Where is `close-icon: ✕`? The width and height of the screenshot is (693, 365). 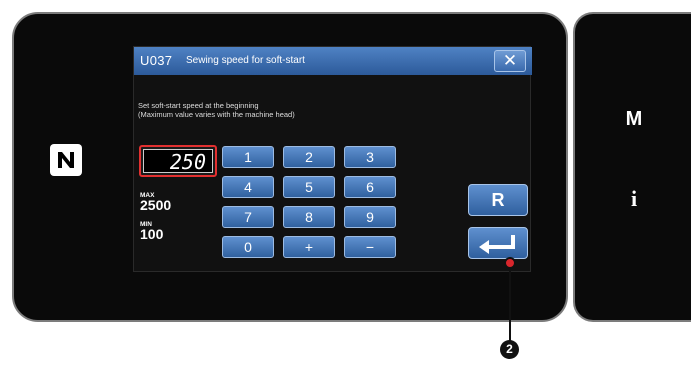
close-icon: ✕ is located at coordinates (510, 60).